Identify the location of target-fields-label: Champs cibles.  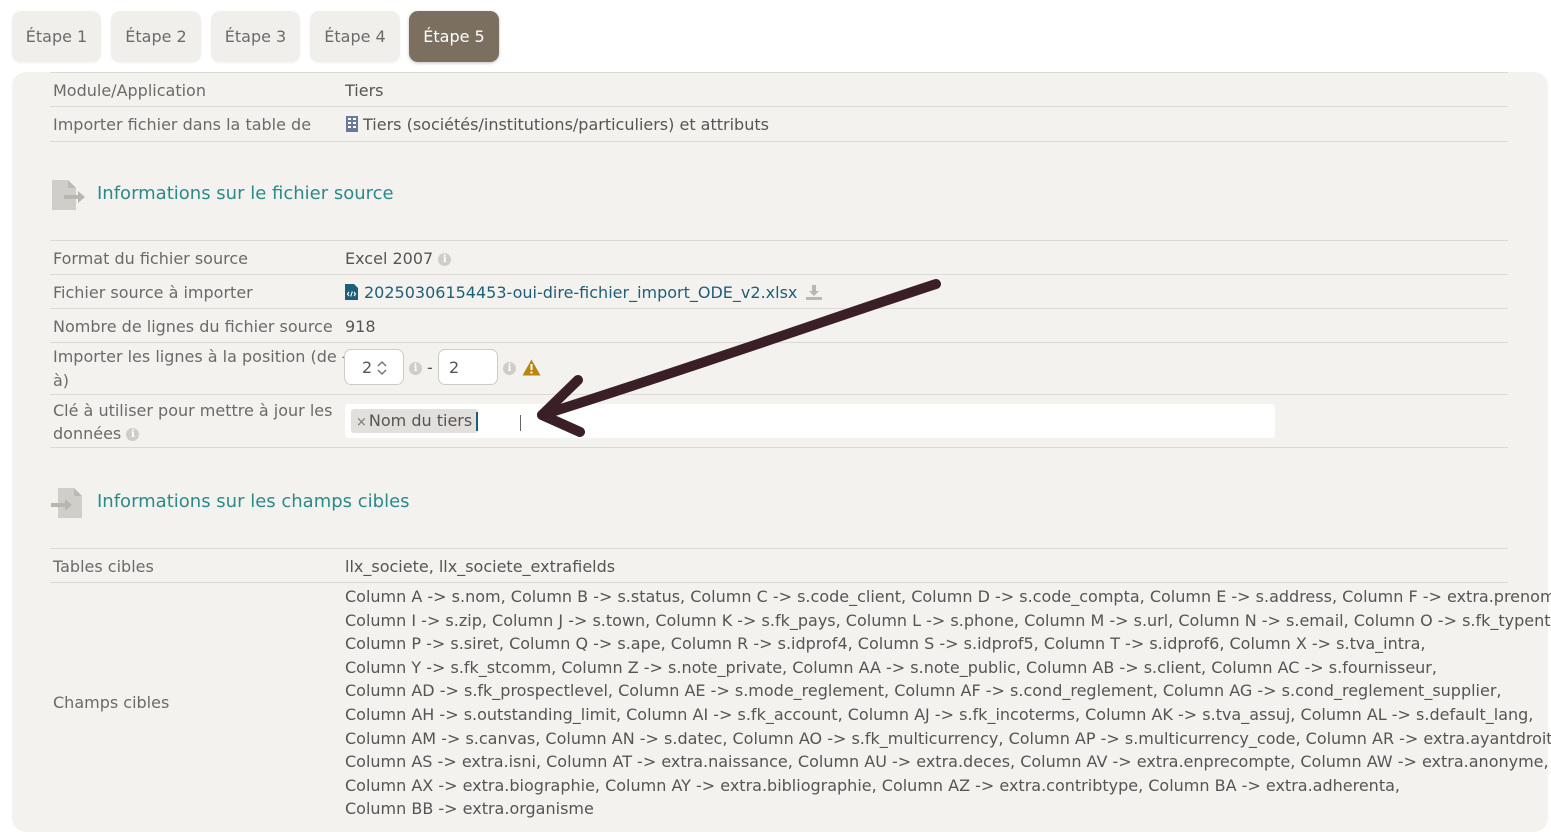
(111, 702).